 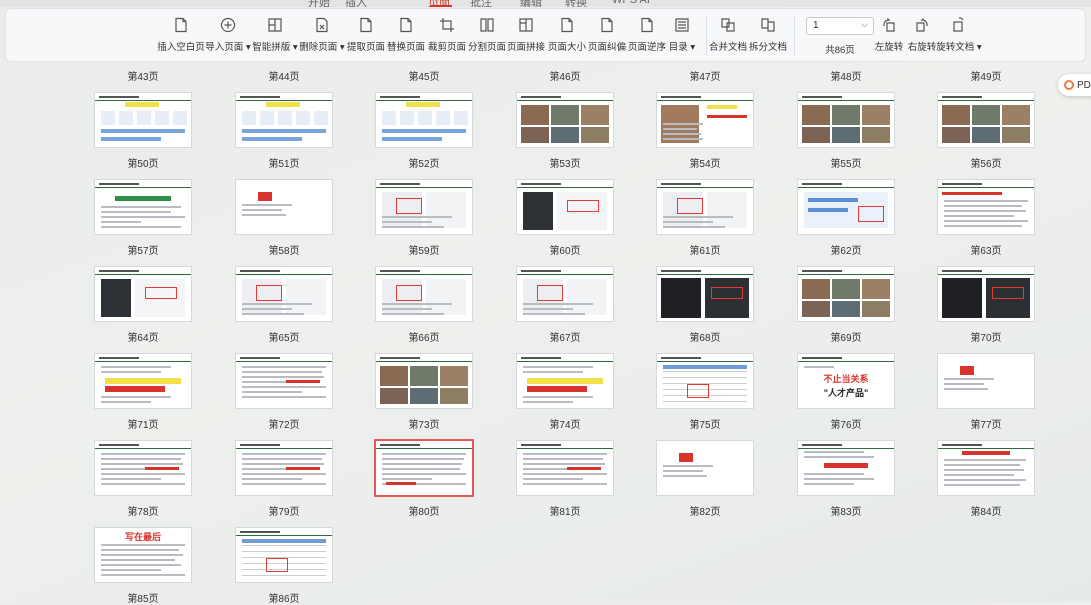 I want to click on deskew-label: 页面纠偏, so click(x=606, y=47).